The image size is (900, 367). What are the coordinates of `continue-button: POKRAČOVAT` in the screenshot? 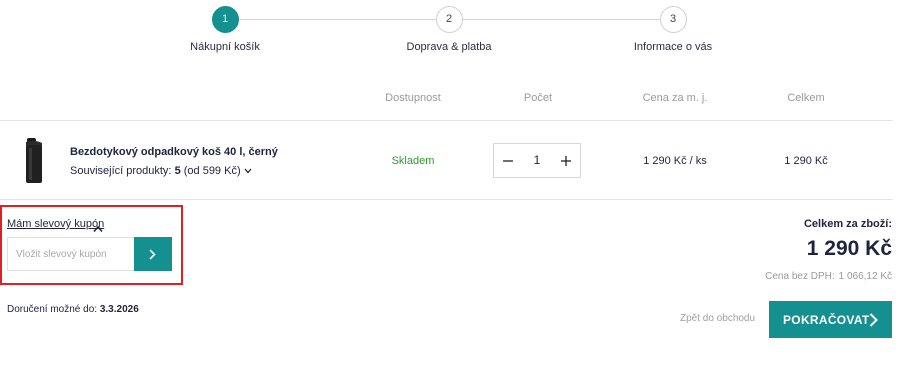 It's located at (830, 319).